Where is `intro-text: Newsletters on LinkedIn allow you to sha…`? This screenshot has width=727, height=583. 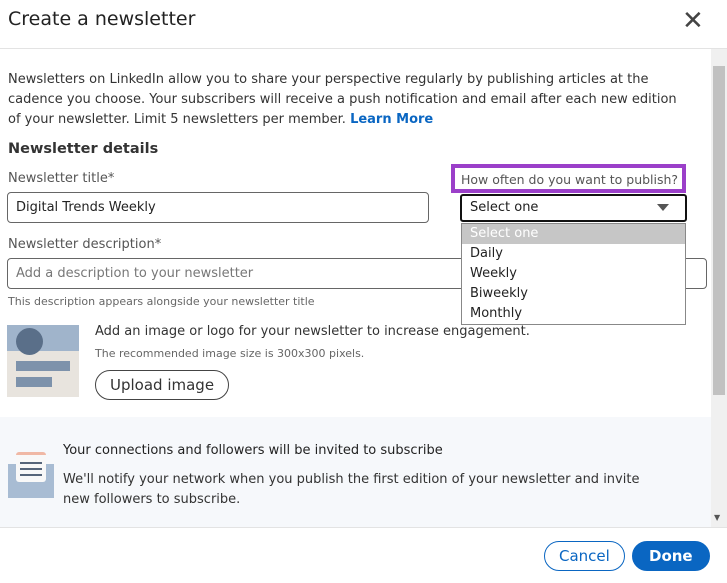 intro-text: Newsletters on LinkedIn allow you to sha… is located at coordinates (342, 99).